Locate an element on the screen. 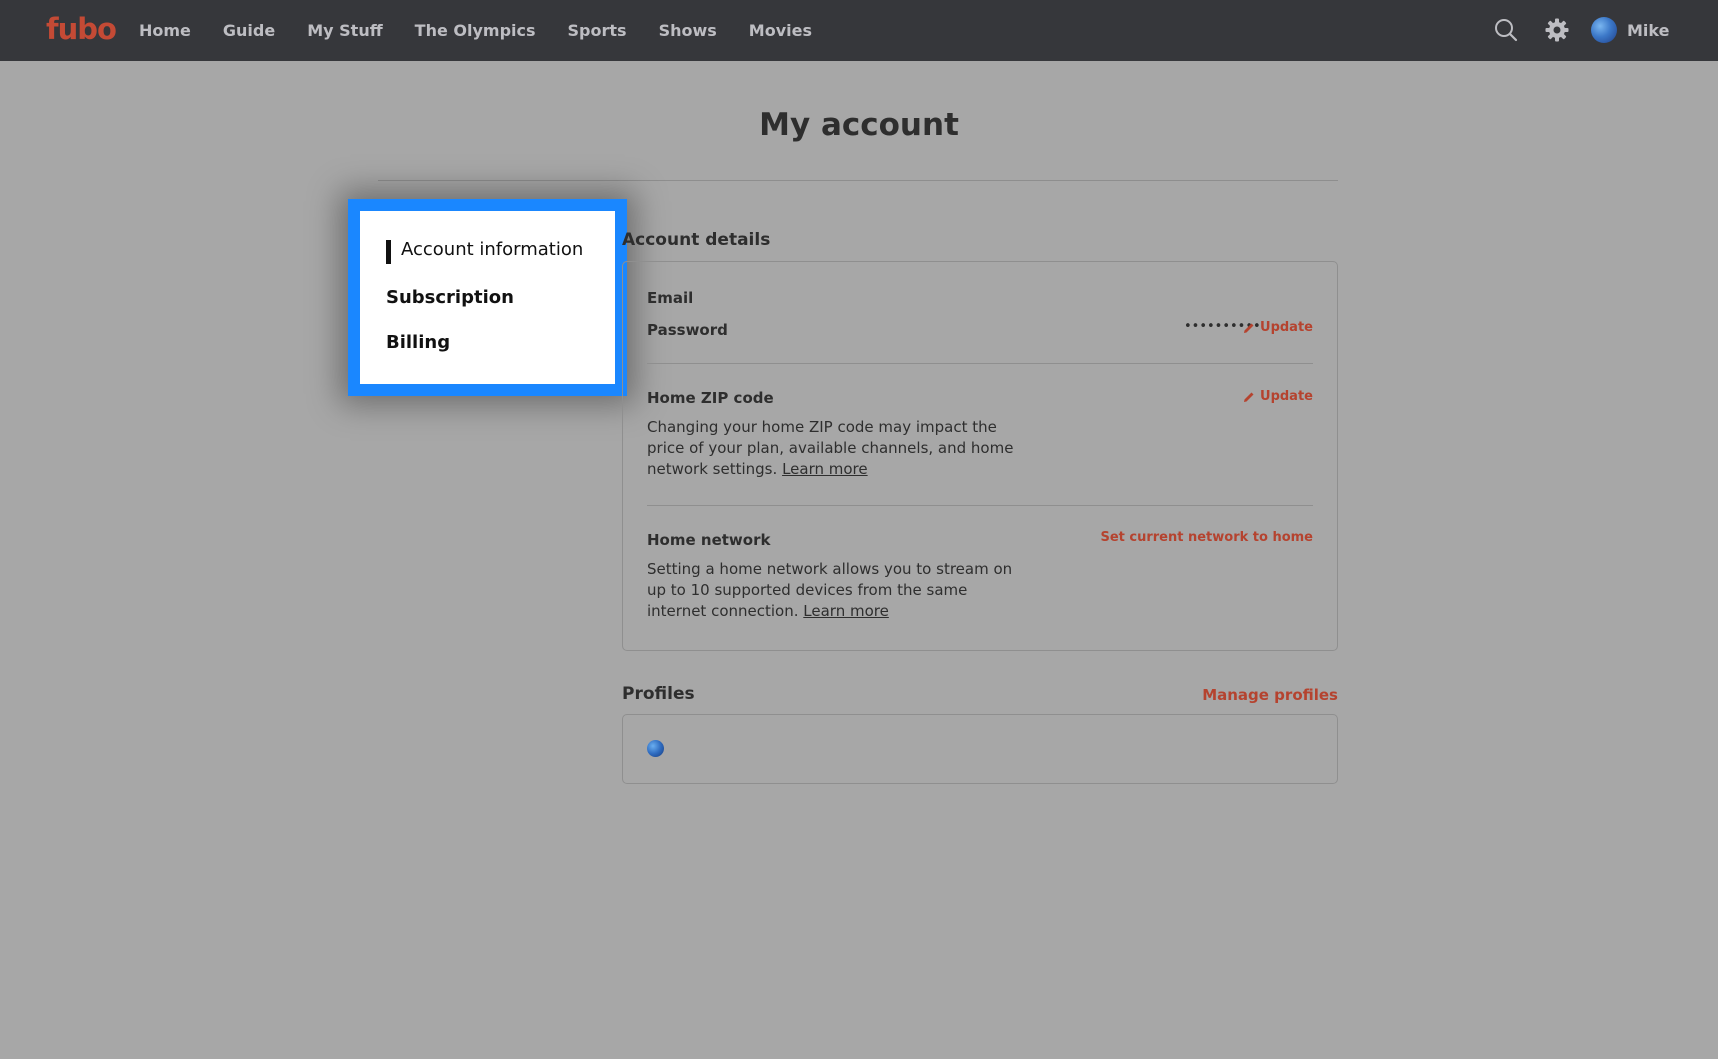 This screenshot has height=1059, width=1718. account-sidebar: Account information Subscription Billing is located at coordinates (487, 297).